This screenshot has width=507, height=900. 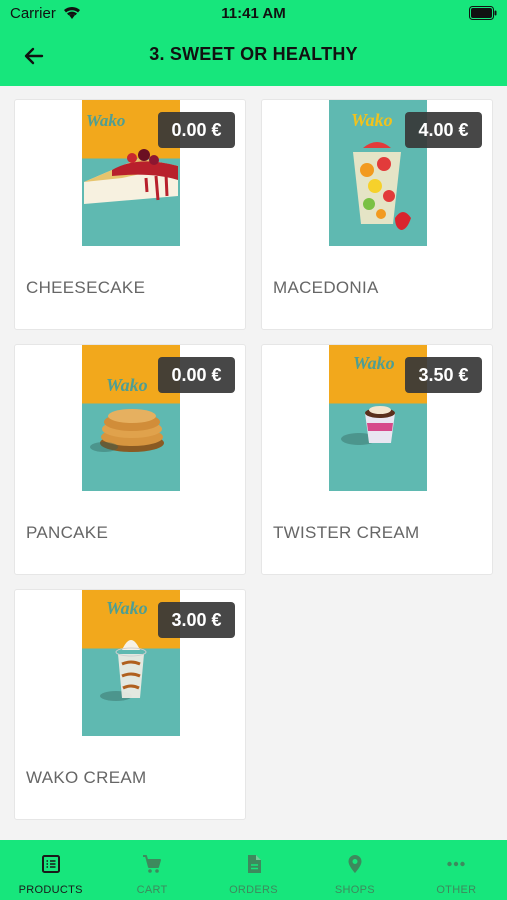 I want to click on product-card-cheesecake: Wako 0.00 € CHEESECAKE, so click(x=130, y=214).